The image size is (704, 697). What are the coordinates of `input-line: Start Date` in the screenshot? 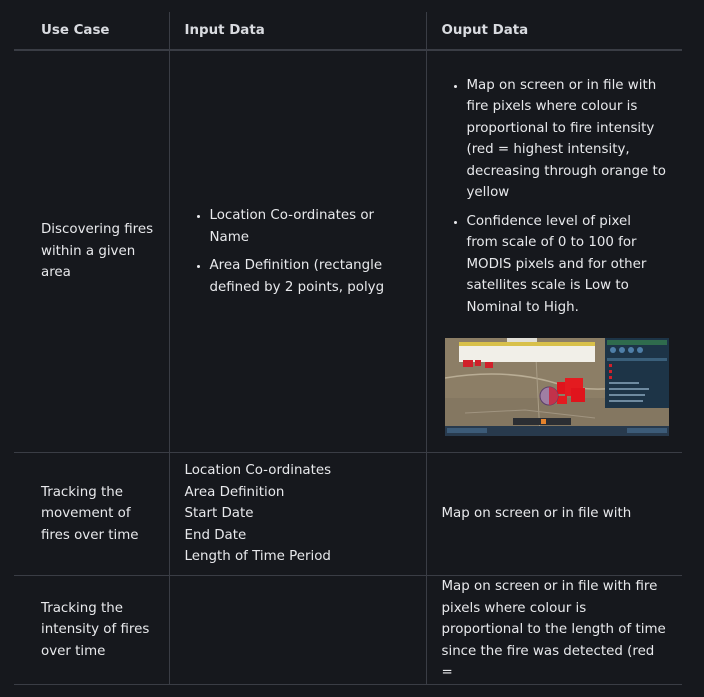 It's located at (219, 514).